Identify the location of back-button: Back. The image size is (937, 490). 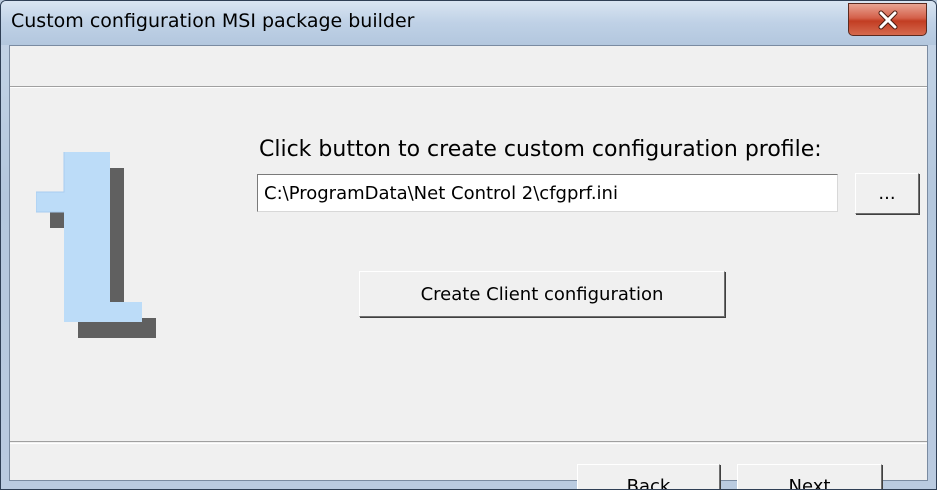
(648, 476).